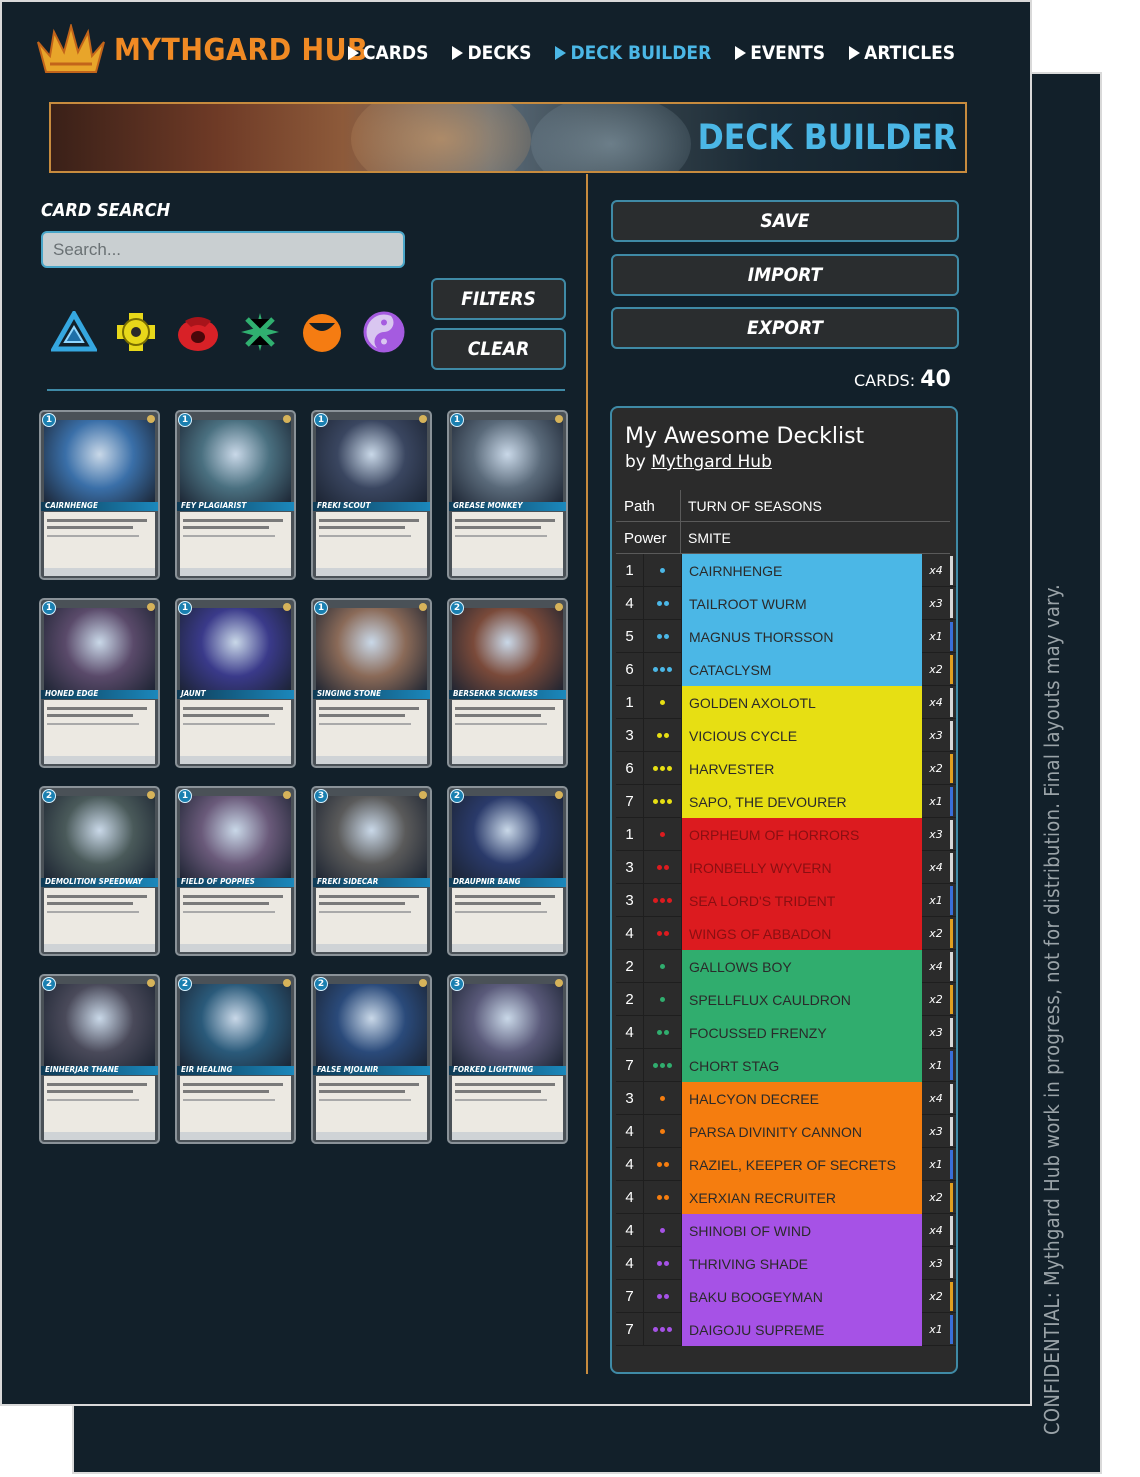  What do you see at coordinates (783, 506) in the screenshot?
I see `path-row: Path TURN OF SEASONS` at bounding box center [783, 506].